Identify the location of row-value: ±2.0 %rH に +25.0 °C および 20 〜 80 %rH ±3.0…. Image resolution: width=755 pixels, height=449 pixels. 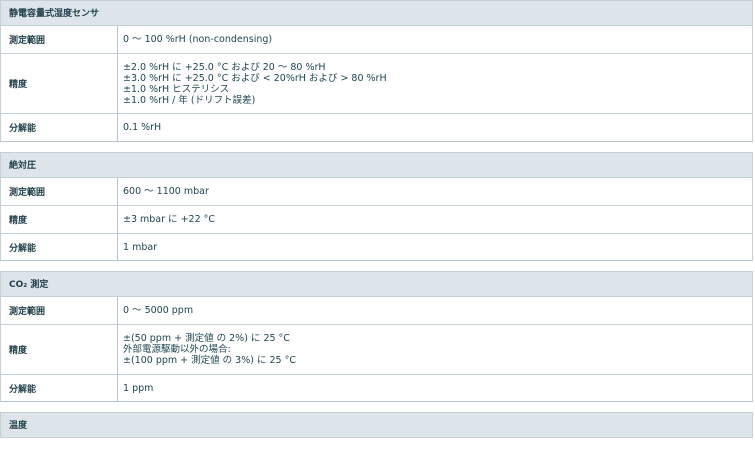
(435, 83).